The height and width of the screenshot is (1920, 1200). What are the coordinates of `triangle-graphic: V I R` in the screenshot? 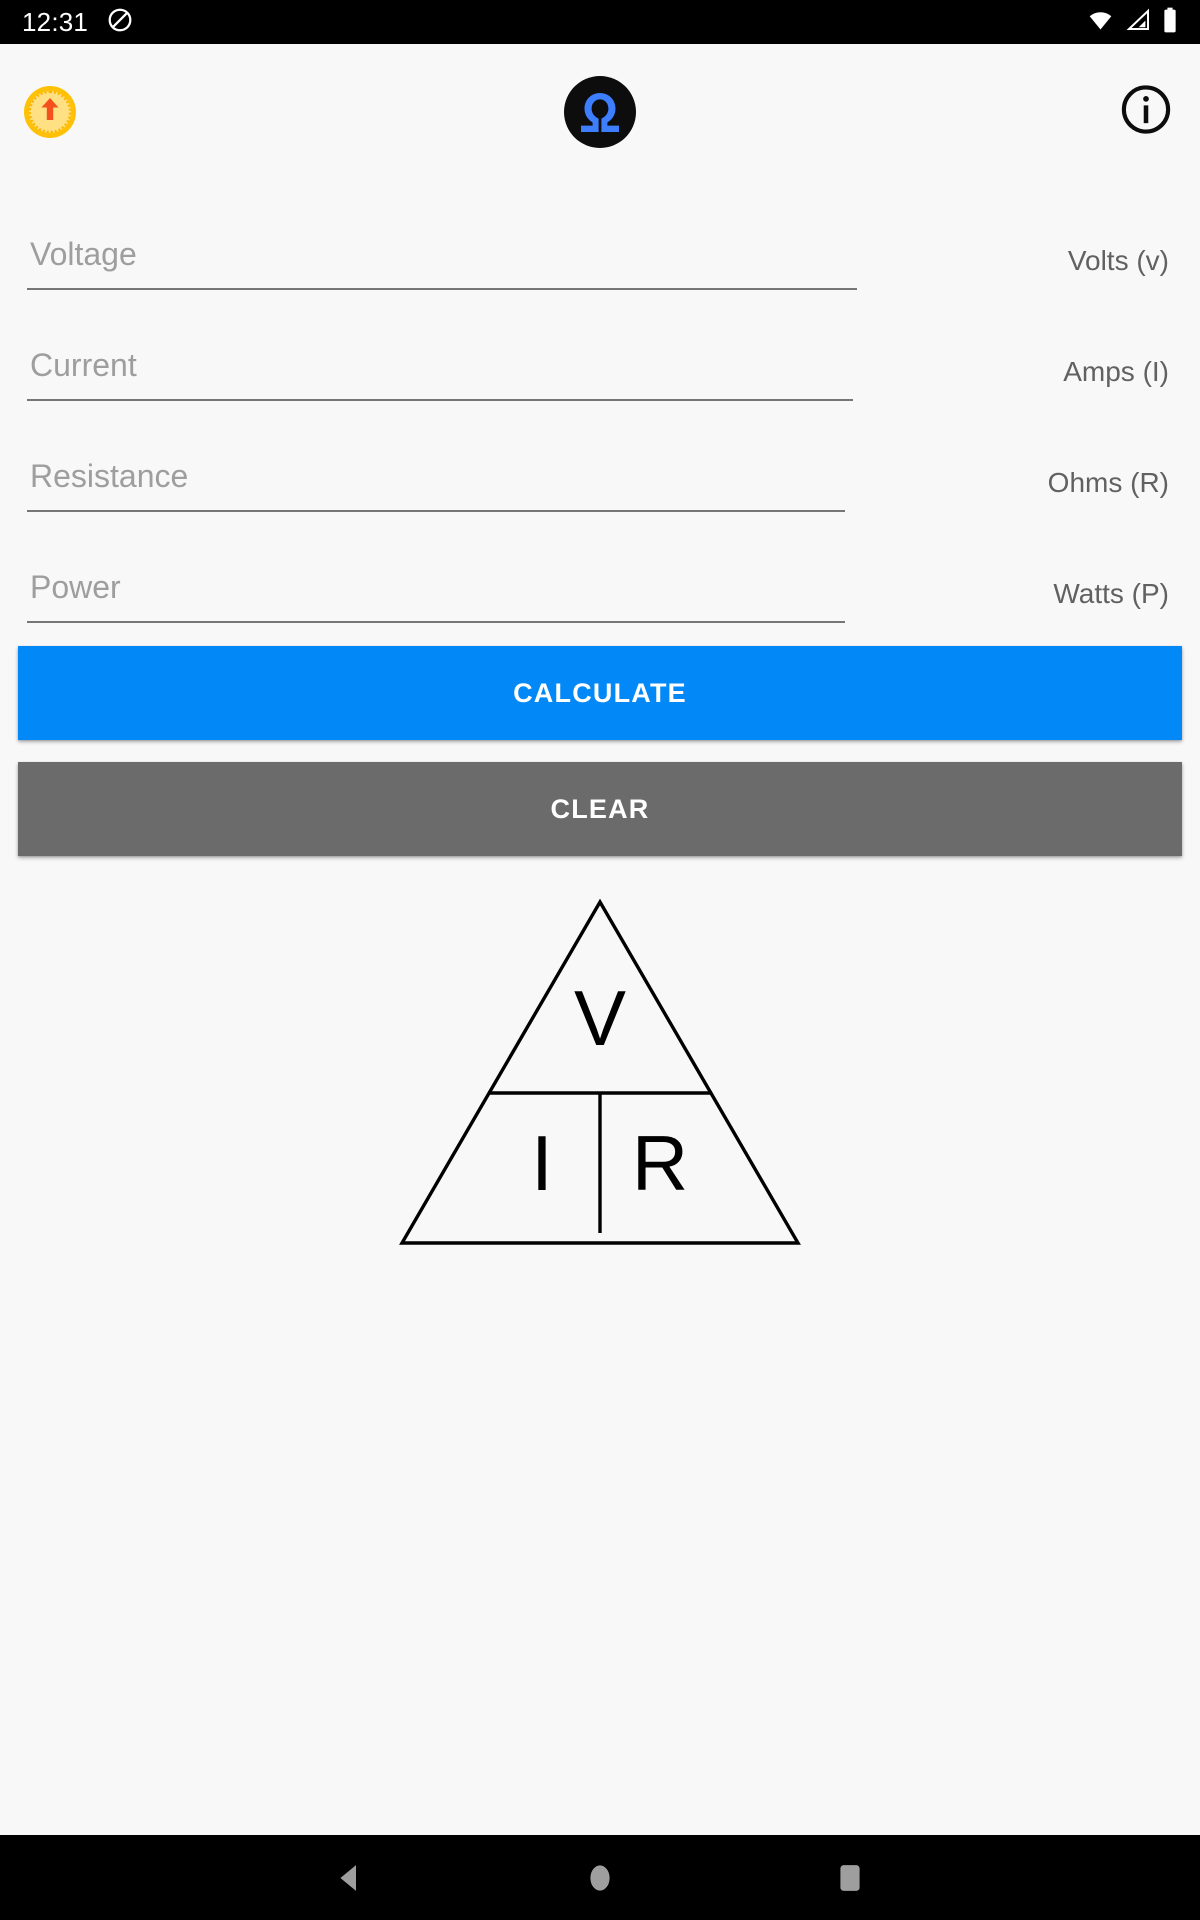 It's located at (600, 1071).